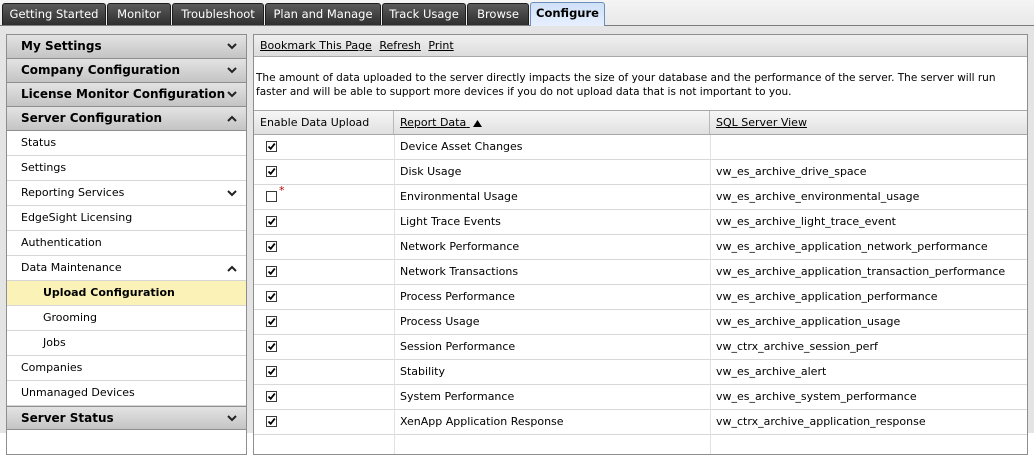 This screenshot has height=455, width=1034. I want to click on section-company-configuration: Company Configuration, so click(126, 71).